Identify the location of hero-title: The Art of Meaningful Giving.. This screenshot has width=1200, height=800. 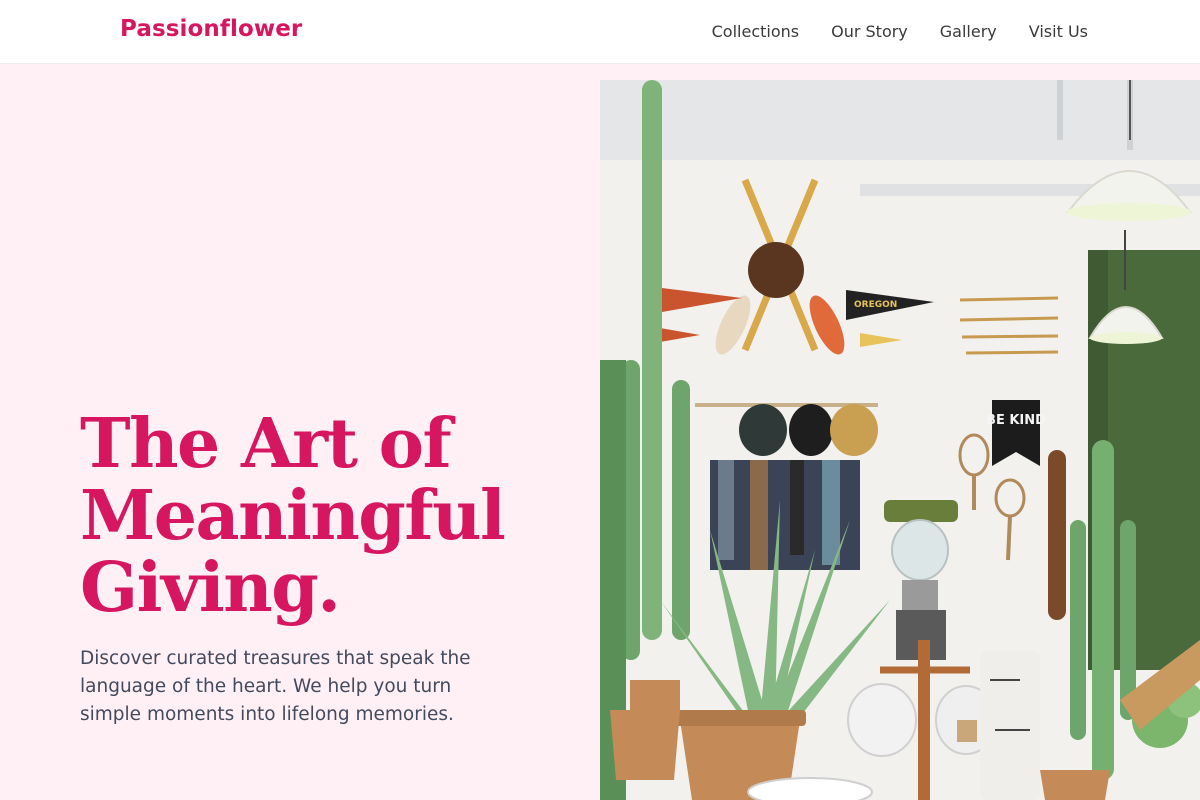
(293, 516).